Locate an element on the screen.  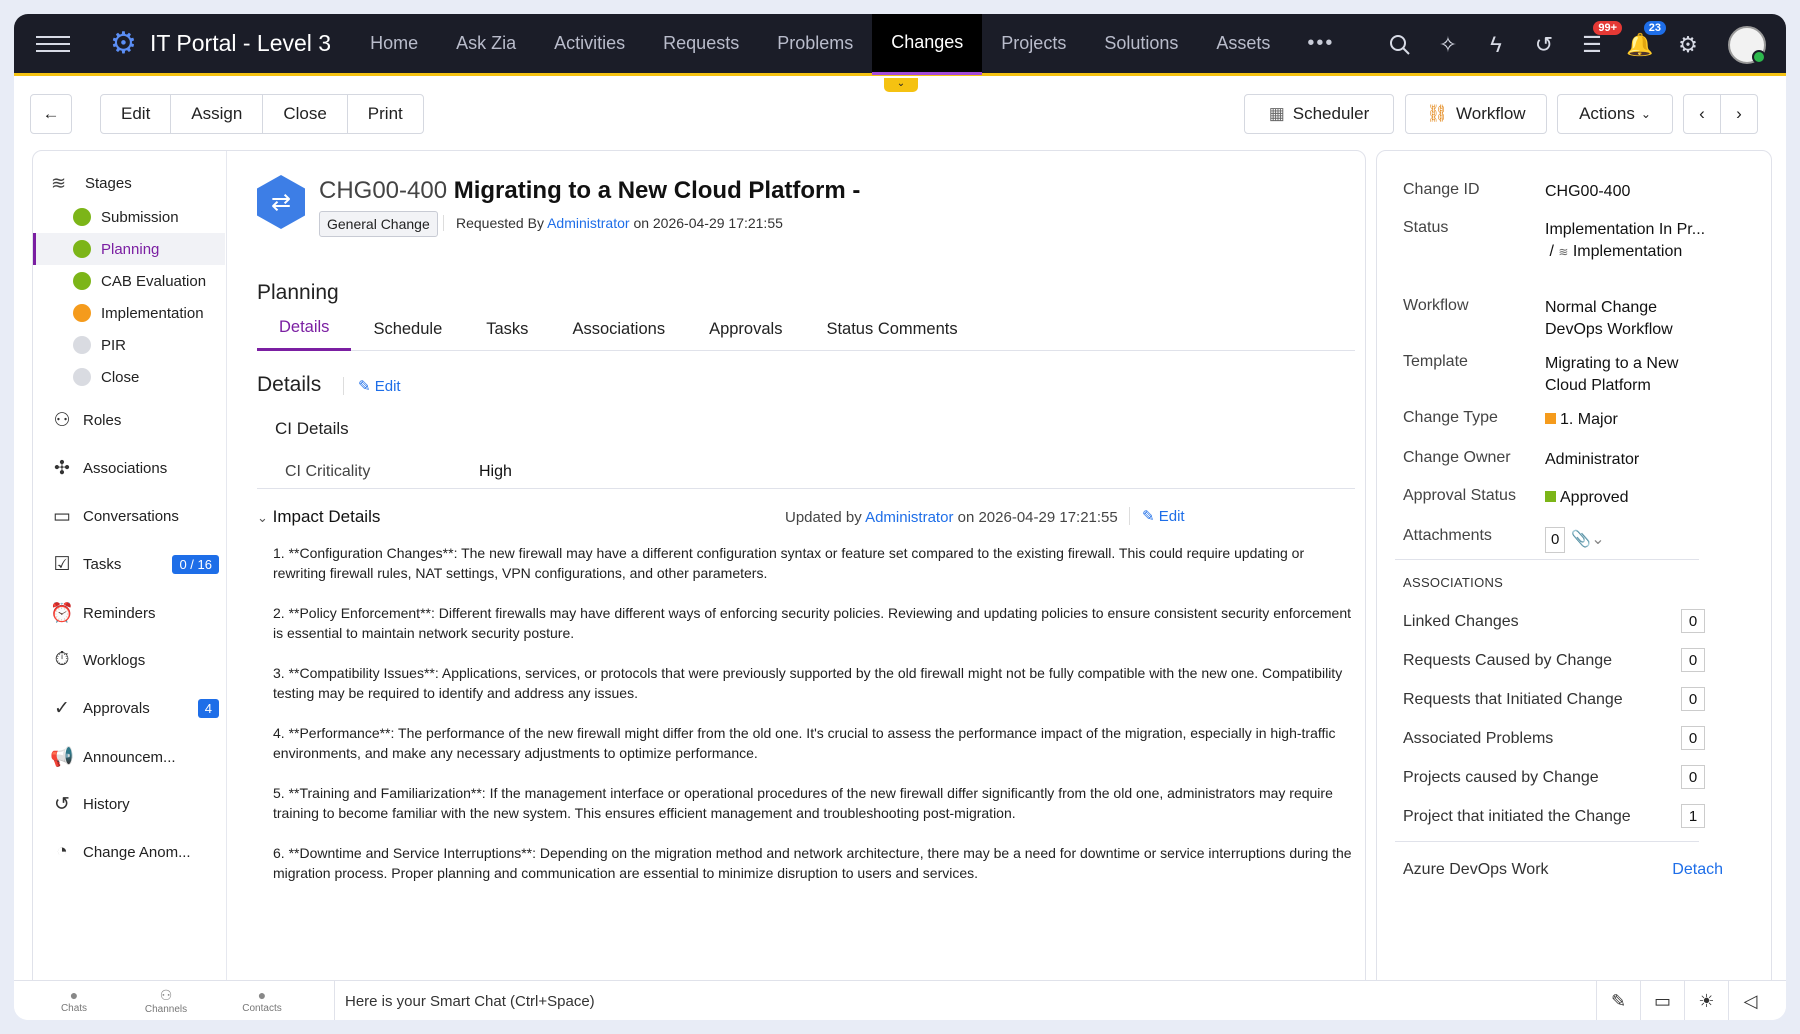
nav-projects: Projects is located at coordinates (1033, 44).